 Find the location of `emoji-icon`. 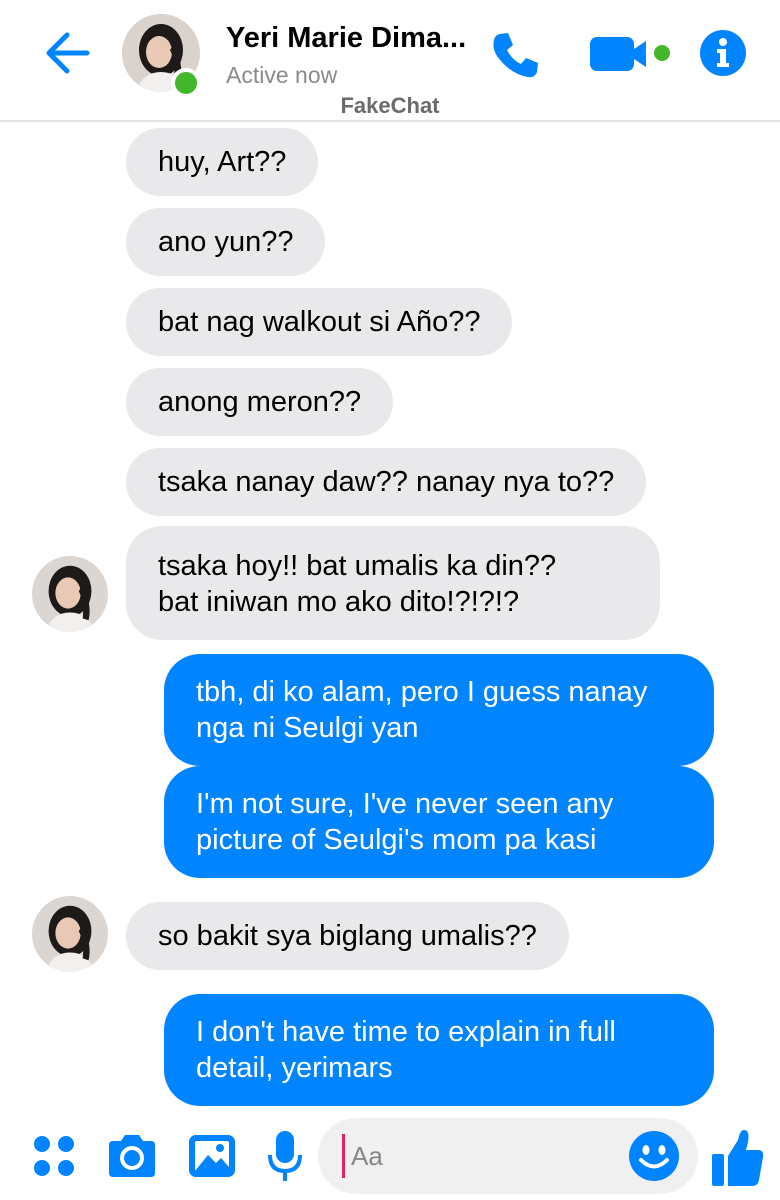

emoji-icon is located at coordinates (654, 1156).